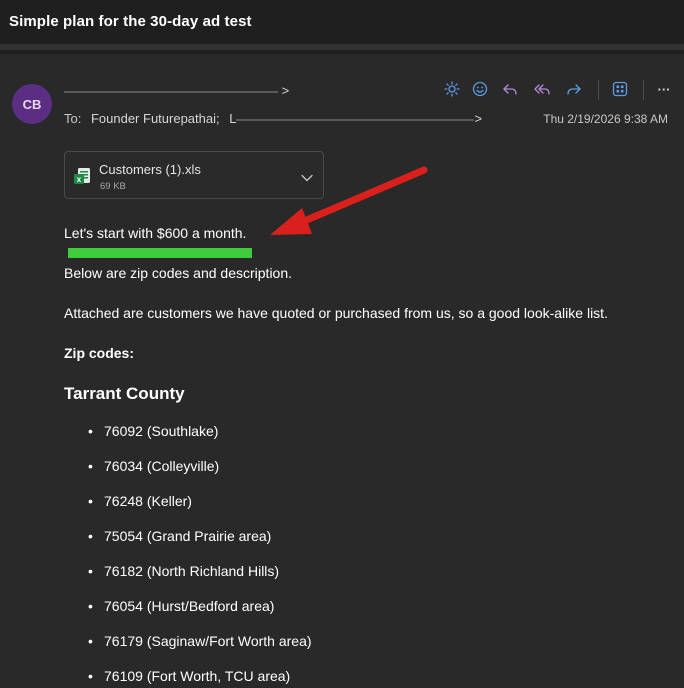  Describe the element at coordinates (192, 571) in the screenshot. I see `zip-text: 76182 (North Richland Hills)` at that location.